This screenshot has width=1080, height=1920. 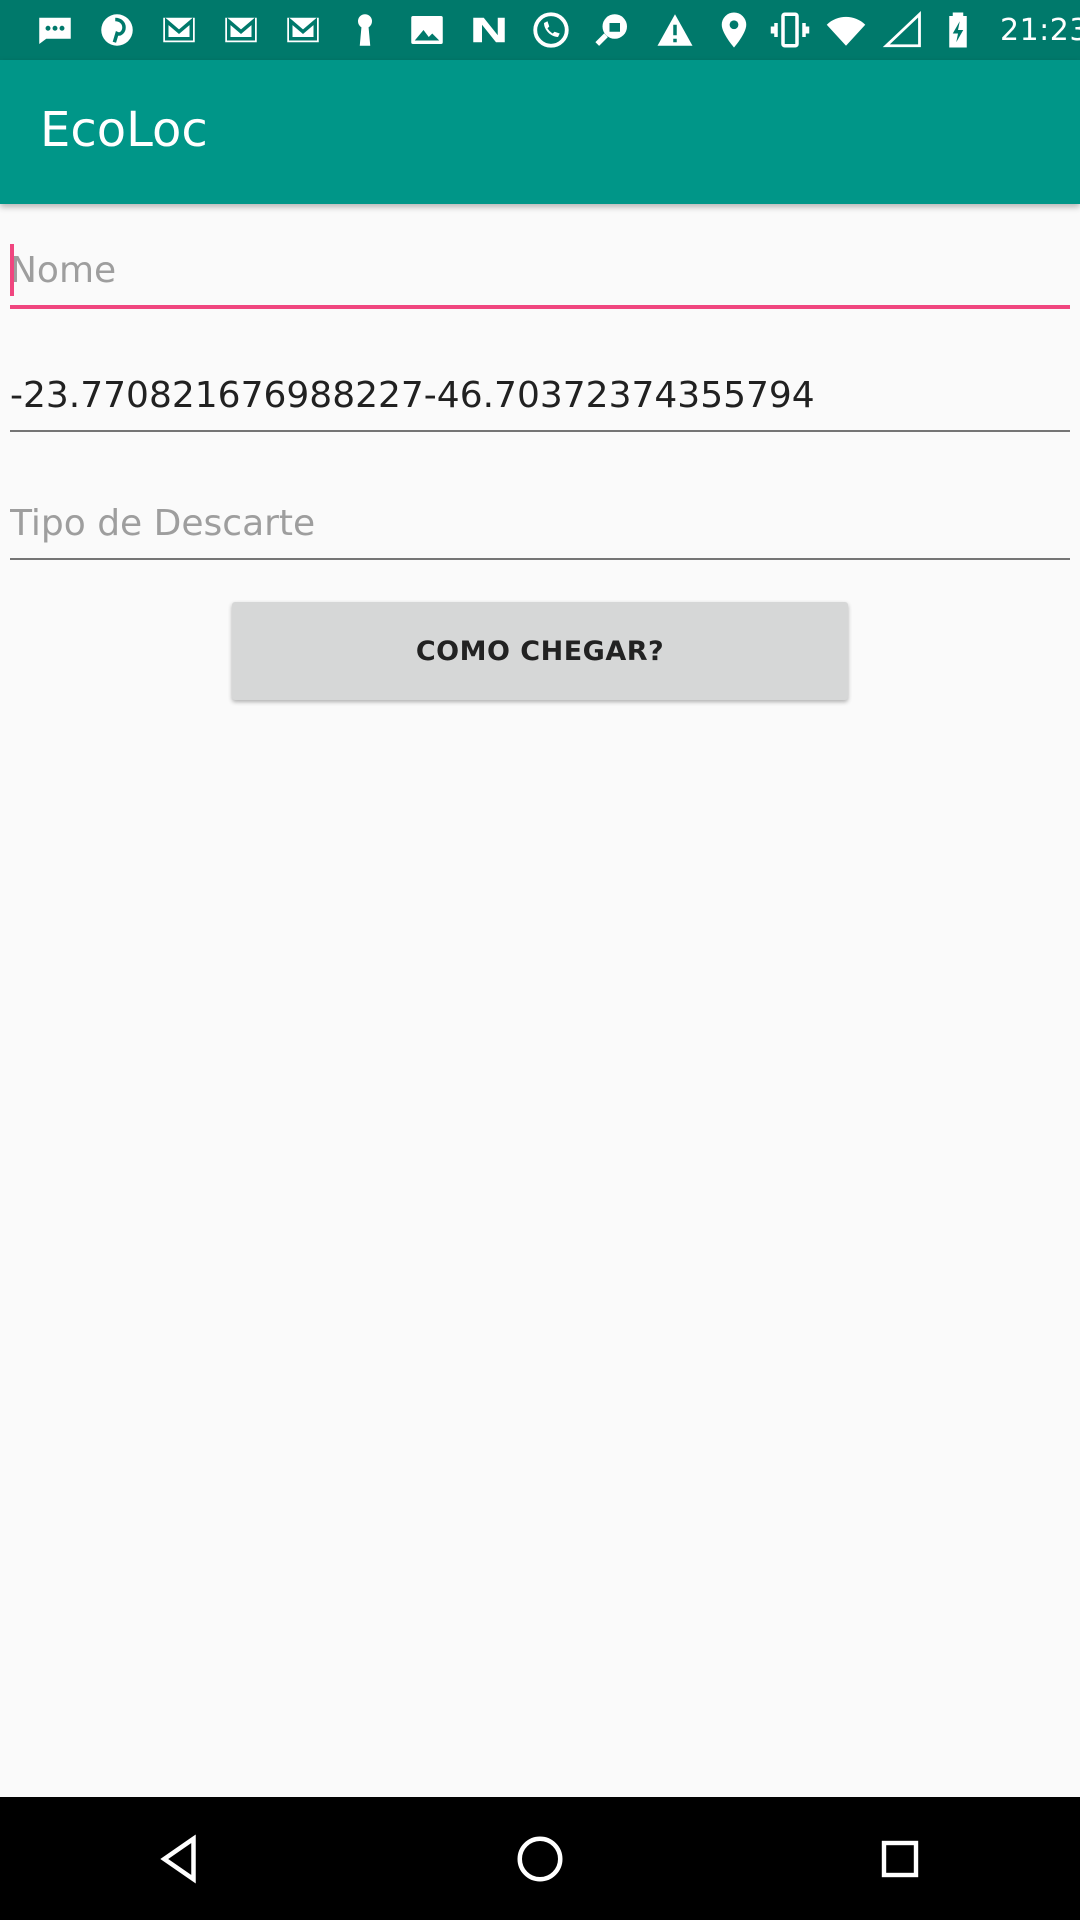 I want to click on keyhole-icon, so click(x=365, y=30).